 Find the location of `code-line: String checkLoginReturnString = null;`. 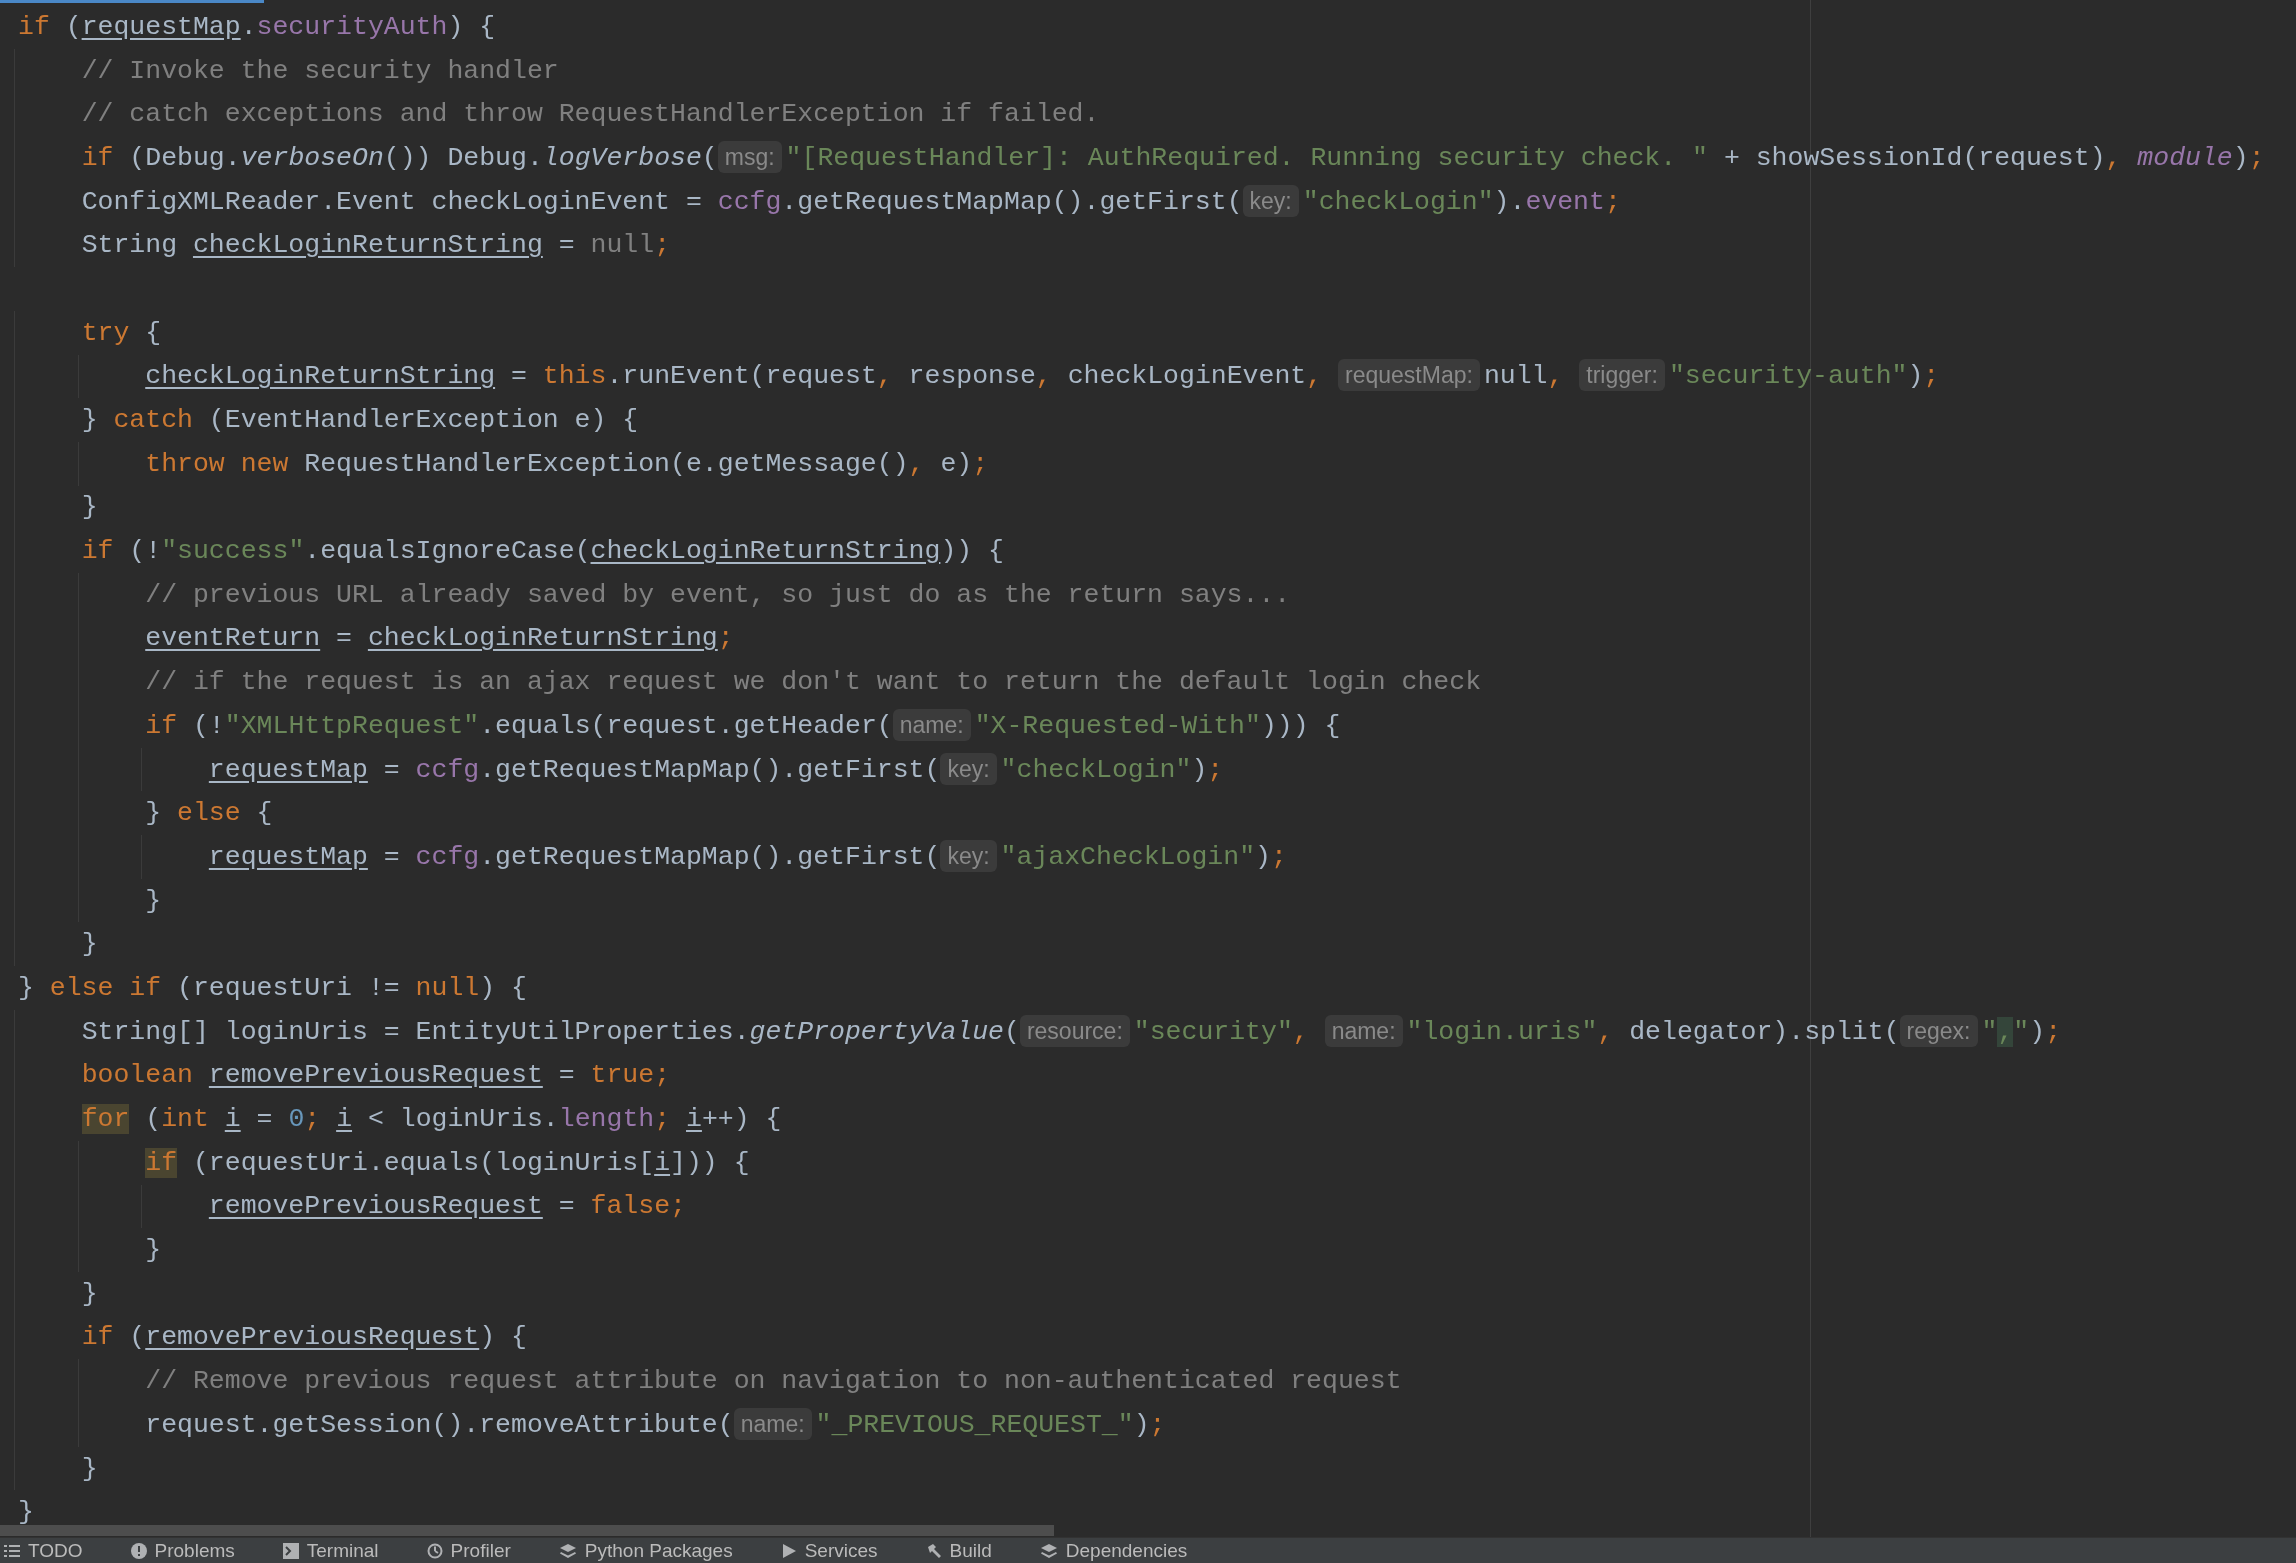

code-line: String checkLoginReturnString = null; is located at coordinates (375, 245).